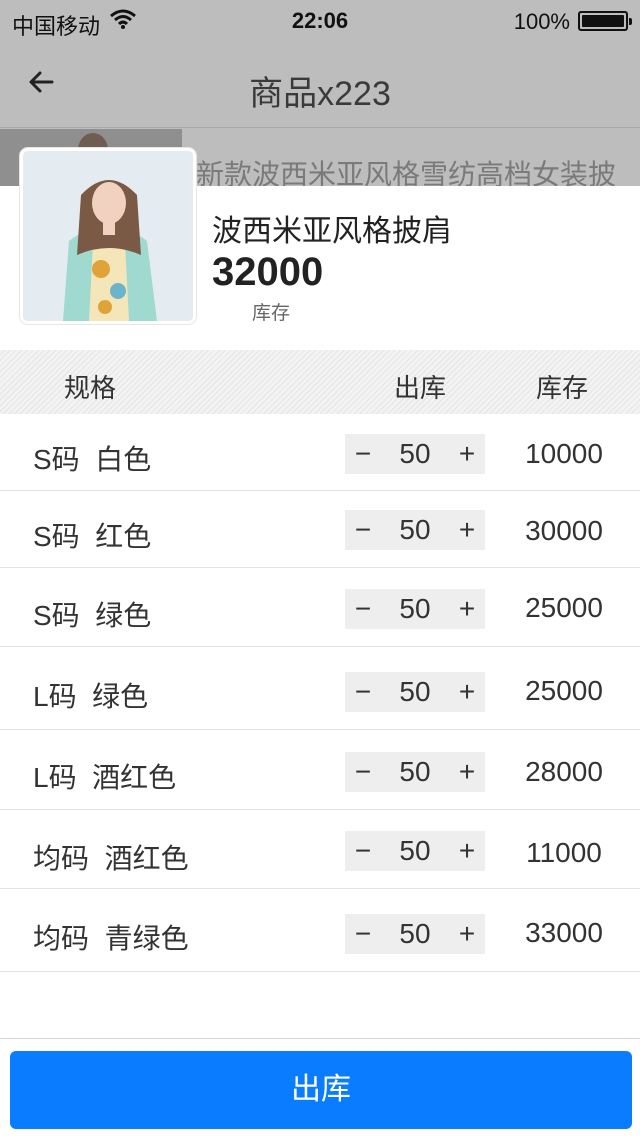 Image resolution: width=640 pixels, height=1136 pixels. What do you see at coordinates (123, 459) in the screenshot?
I see `row-color: 白色` at bounding box center [123, 459].